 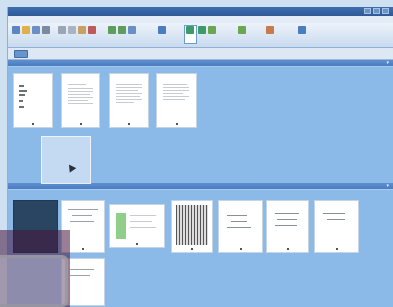 What do you see at coordinates (34, 281) in the screenshot?
I see `background-window-frame` at bounding box center [34, 281].